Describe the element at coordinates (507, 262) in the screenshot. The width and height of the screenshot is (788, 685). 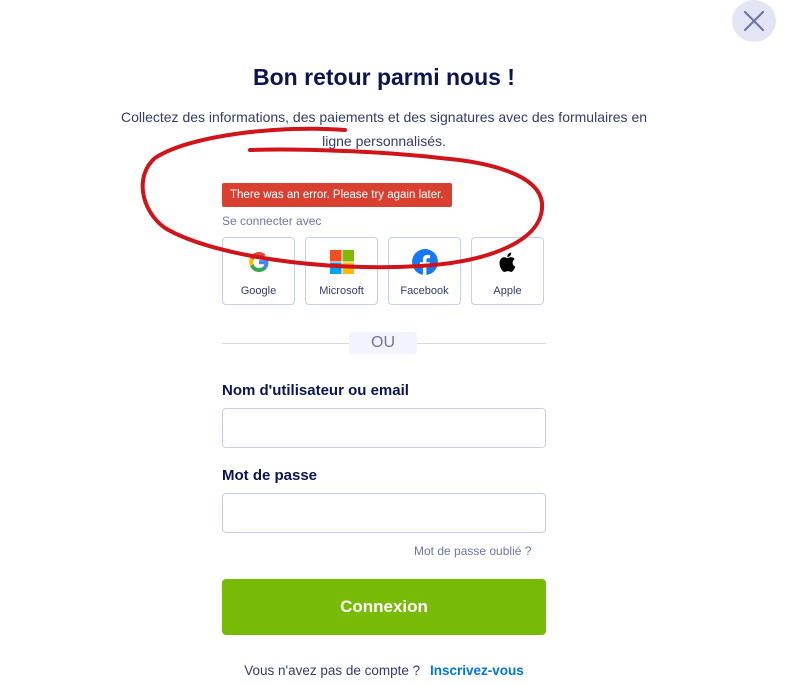
I see `apple-icon` at that location.